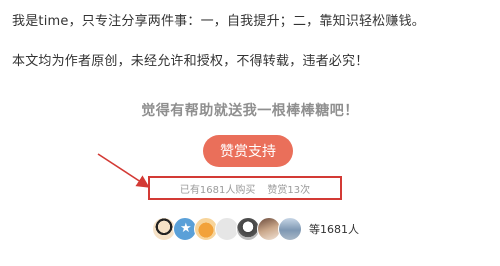  I want to click on supporters-count: 等1681人, so click(334, 229).